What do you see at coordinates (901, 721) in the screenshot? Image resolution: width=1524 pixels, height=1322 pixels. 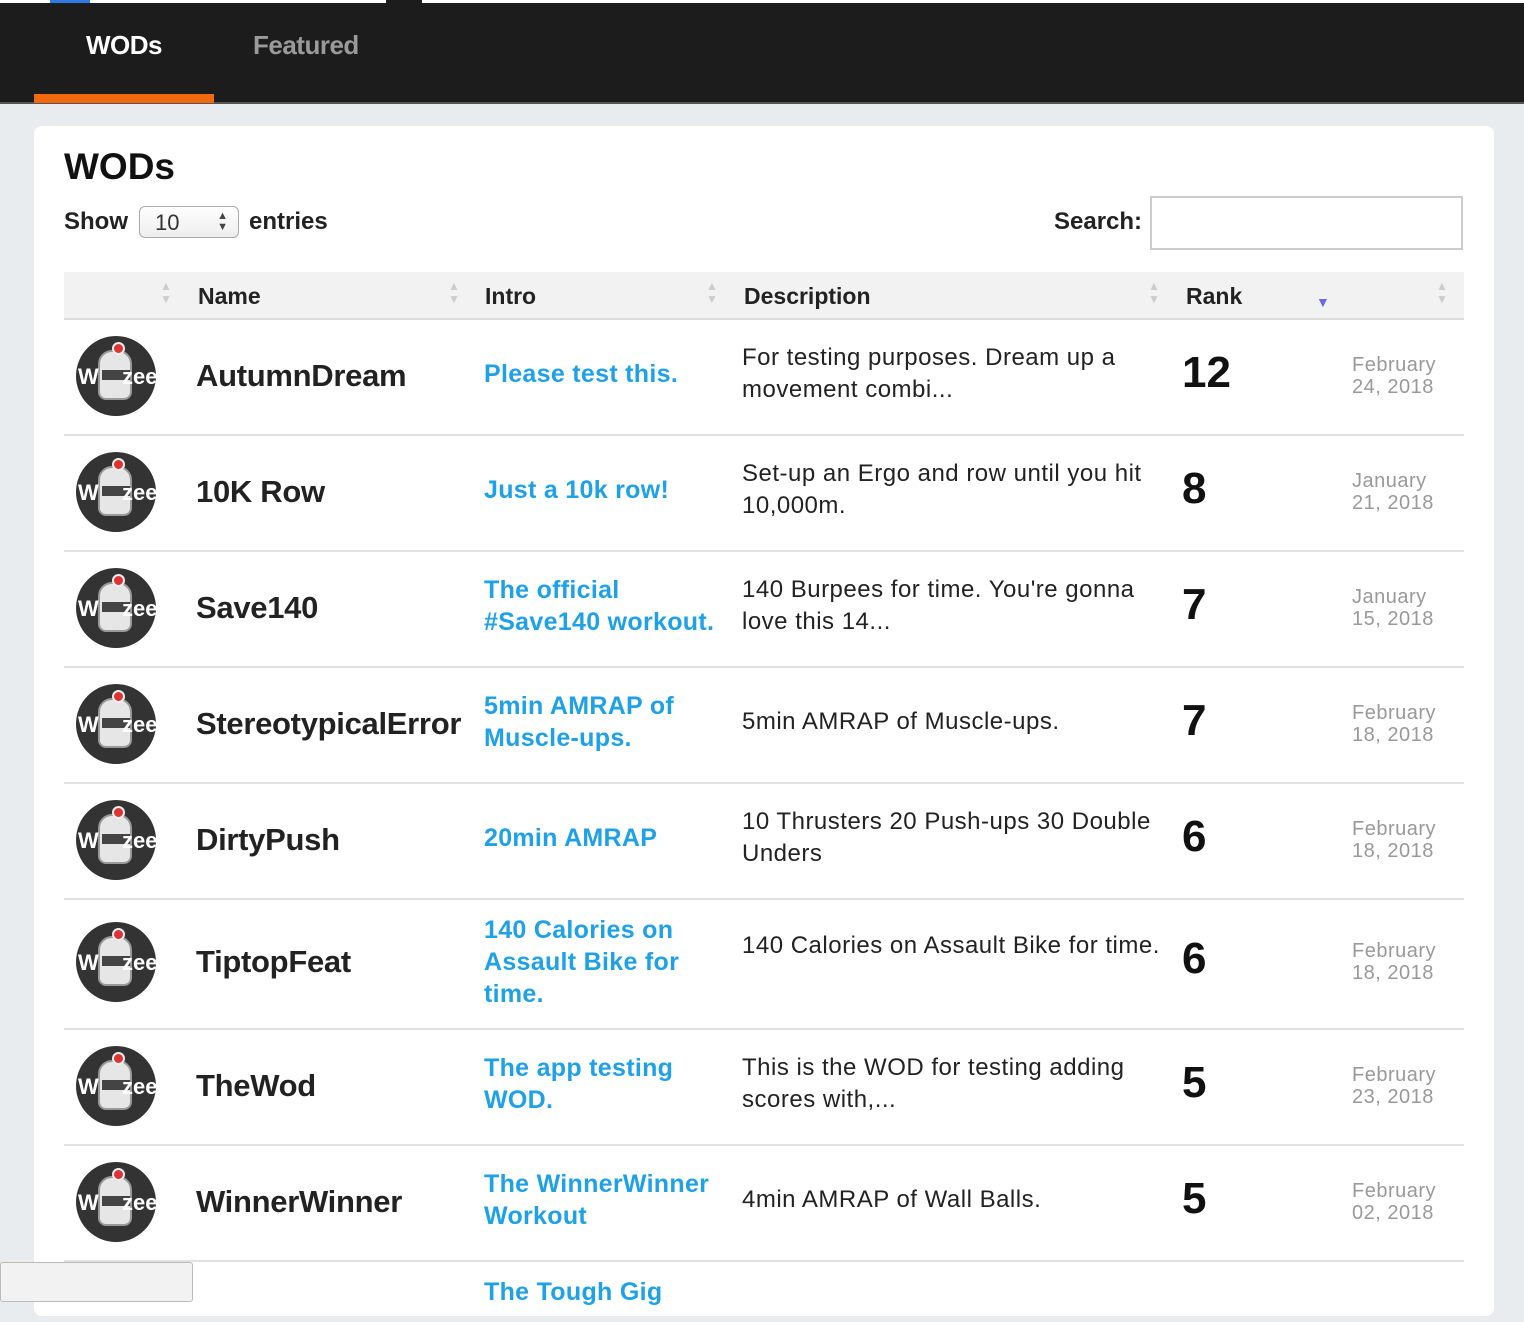 I see `wod-description: 5min AMRAP of Muscle-ups.` at bounding box center [901, 721].